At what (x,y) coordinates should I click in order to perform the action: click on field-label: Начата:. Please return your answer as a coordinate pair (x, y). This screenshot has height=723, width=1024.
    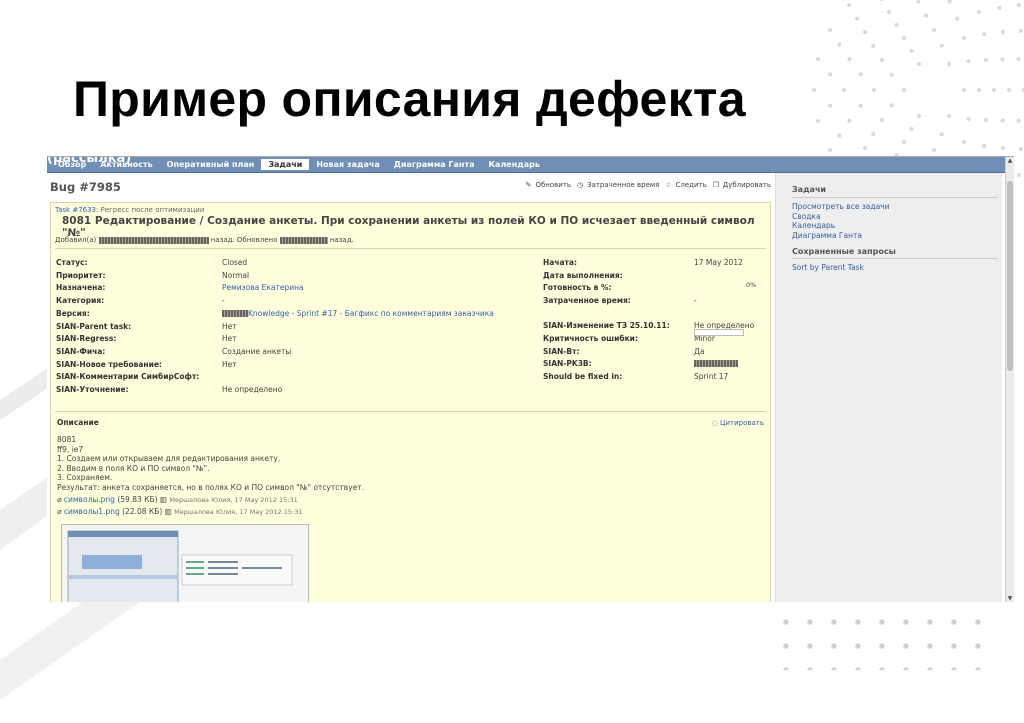
    Looking at the image, I should click on (560, 262).